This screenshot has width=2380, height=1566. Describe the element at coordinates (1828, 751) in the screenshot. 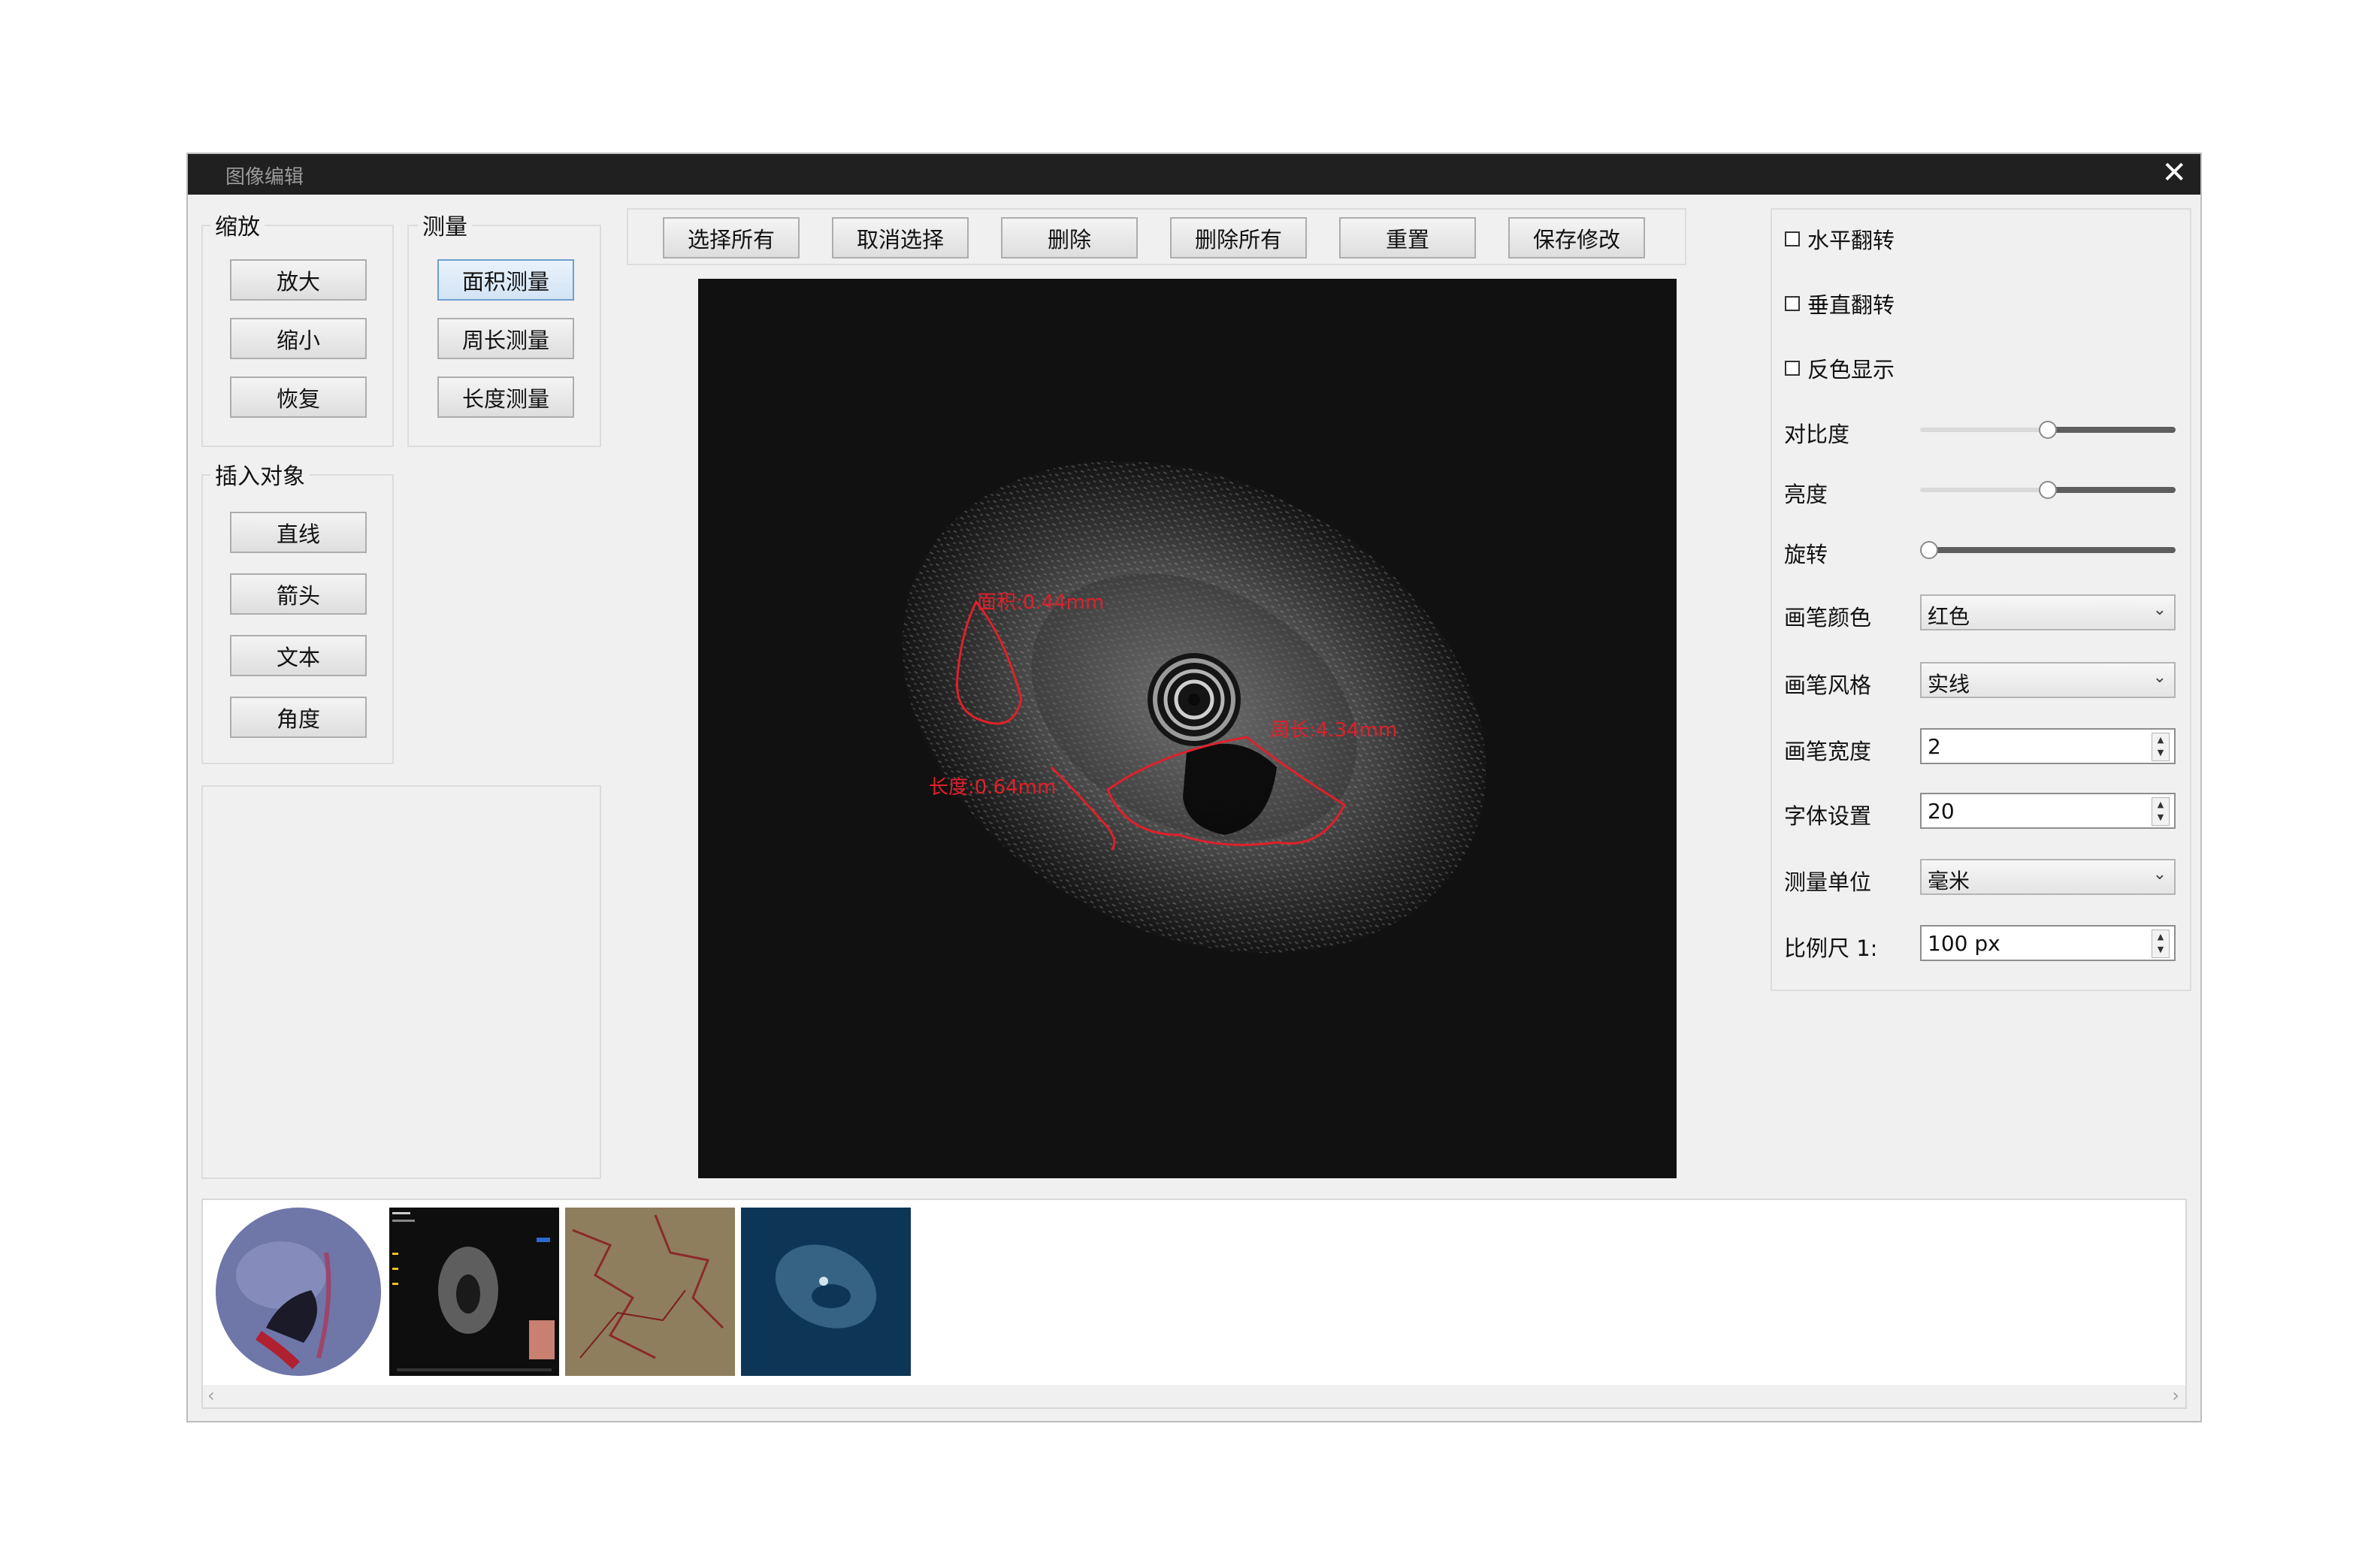

I see `pen-width-label: 画笔宽度` at that location.